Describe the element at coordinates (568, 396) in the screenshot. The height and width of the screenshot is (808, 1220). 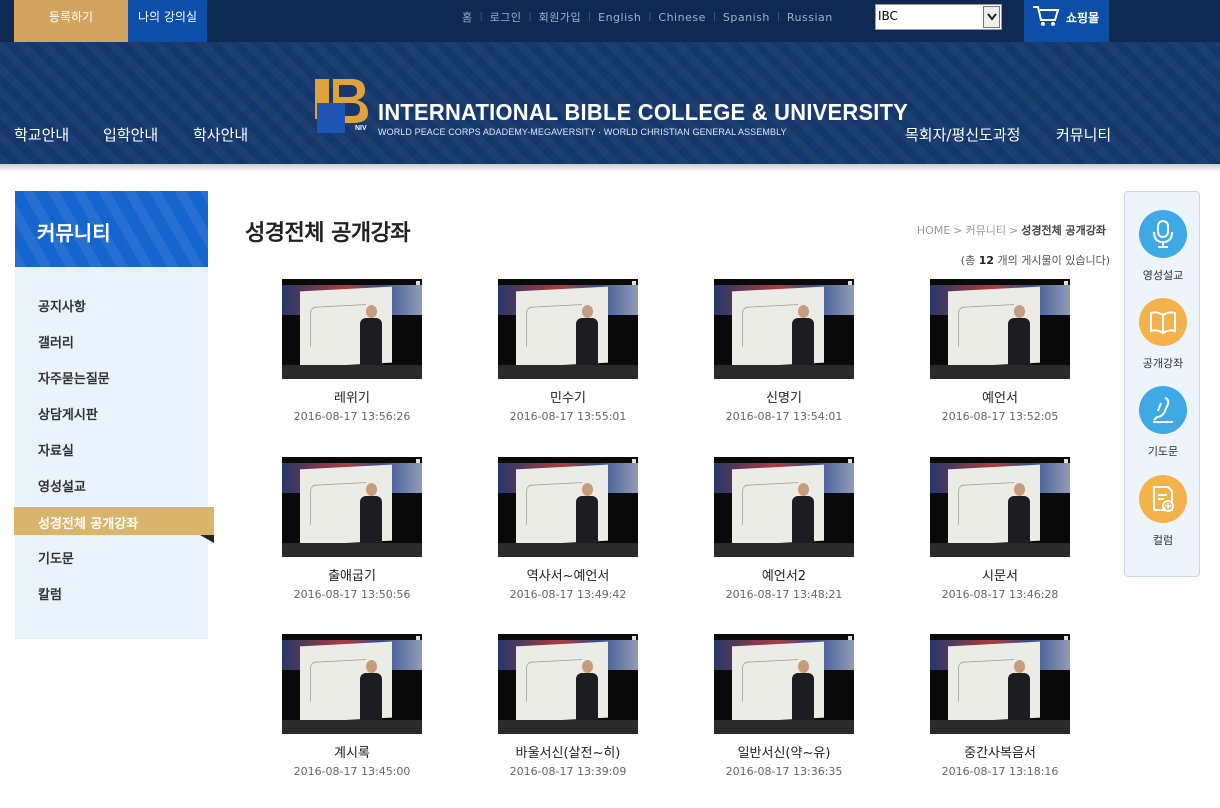
I see `lecture-title: 민수기` at that location.